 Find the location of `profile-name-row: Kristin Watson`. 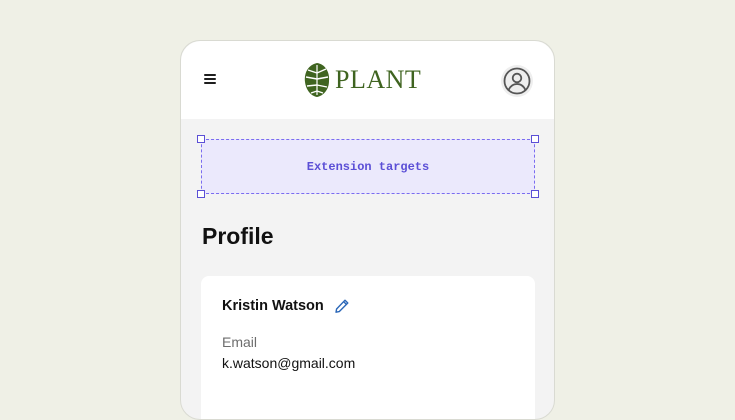

profile-name-row: Kristin Watson is located at coordinates (286, 306).